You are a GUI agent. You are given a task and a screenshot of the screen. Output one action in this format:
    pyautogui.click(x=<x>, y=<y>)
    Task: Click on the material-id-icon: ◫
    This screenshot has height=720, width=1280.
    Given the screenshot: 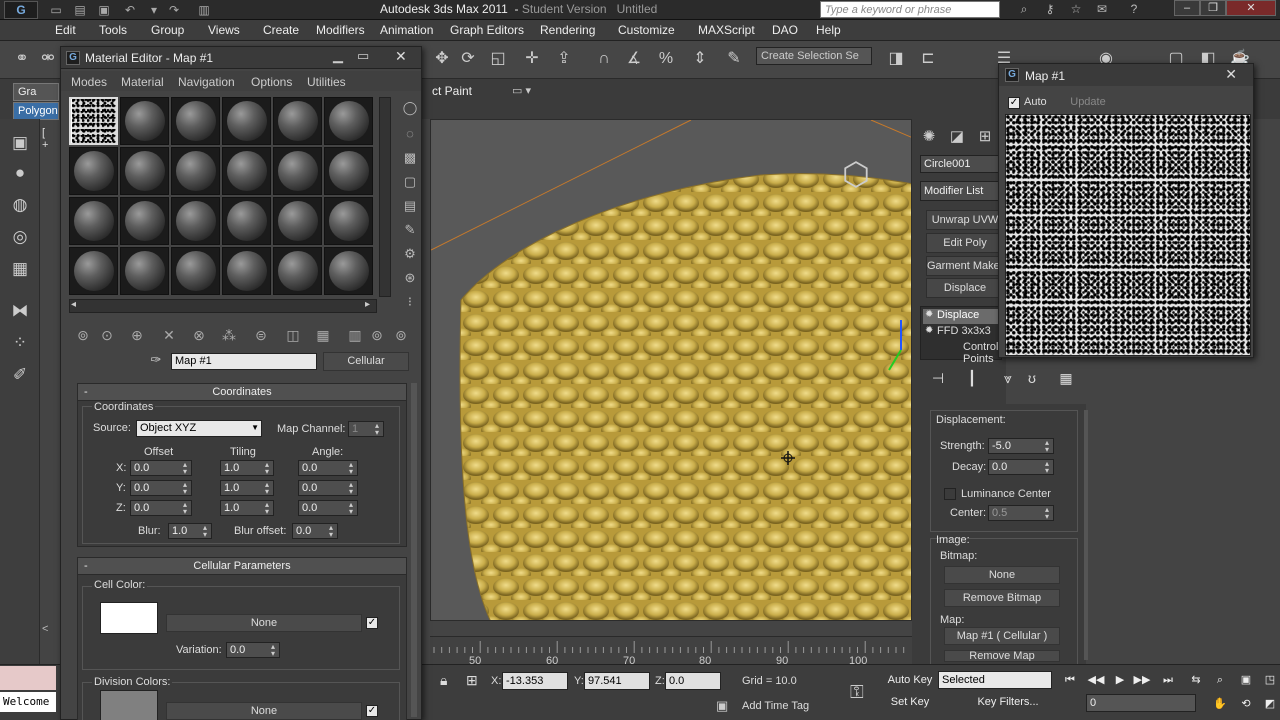 What is the action you would take?
    pyautogui.click(x=293, y=335)
    